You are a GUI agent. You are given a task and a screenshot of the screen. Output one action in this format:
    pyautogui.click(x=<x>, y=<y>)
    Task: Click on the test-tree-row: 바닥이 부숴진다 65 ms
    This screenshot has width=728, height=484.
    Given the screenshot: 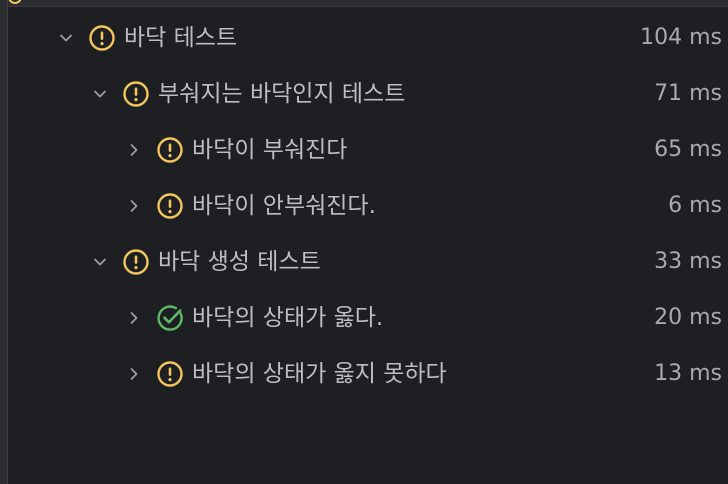 What is the action you would take?
    pyautogui.click(x=364, y=150)
    